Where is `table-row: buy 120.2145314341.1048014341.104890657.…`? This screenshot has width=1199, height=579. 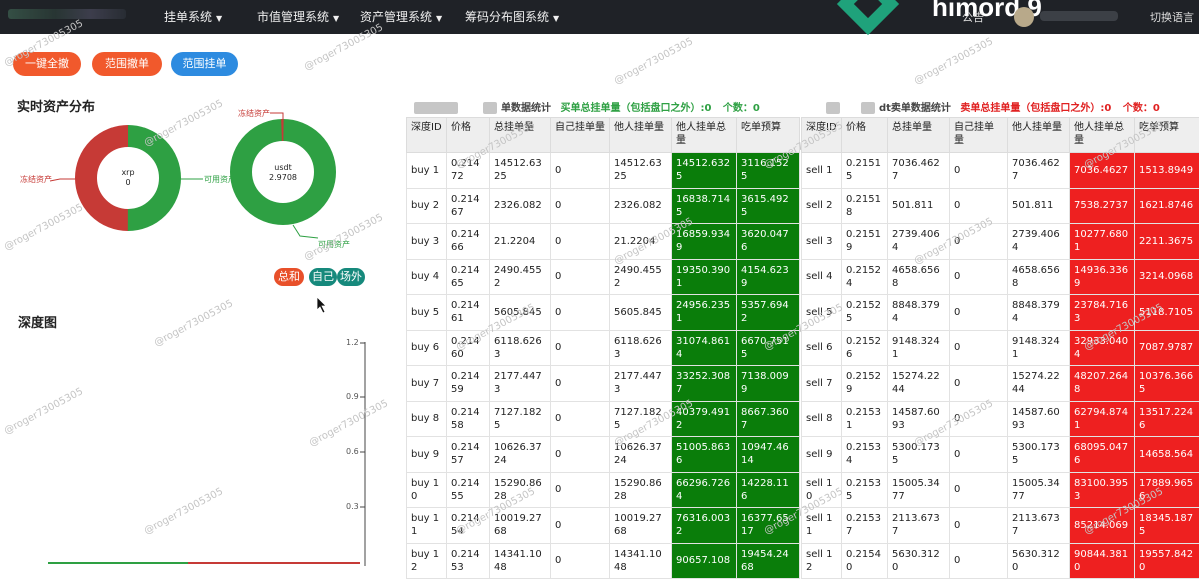 table-row: buy 120.2145314341.1048014341.104890657.… is located at coordinates (603, 561).